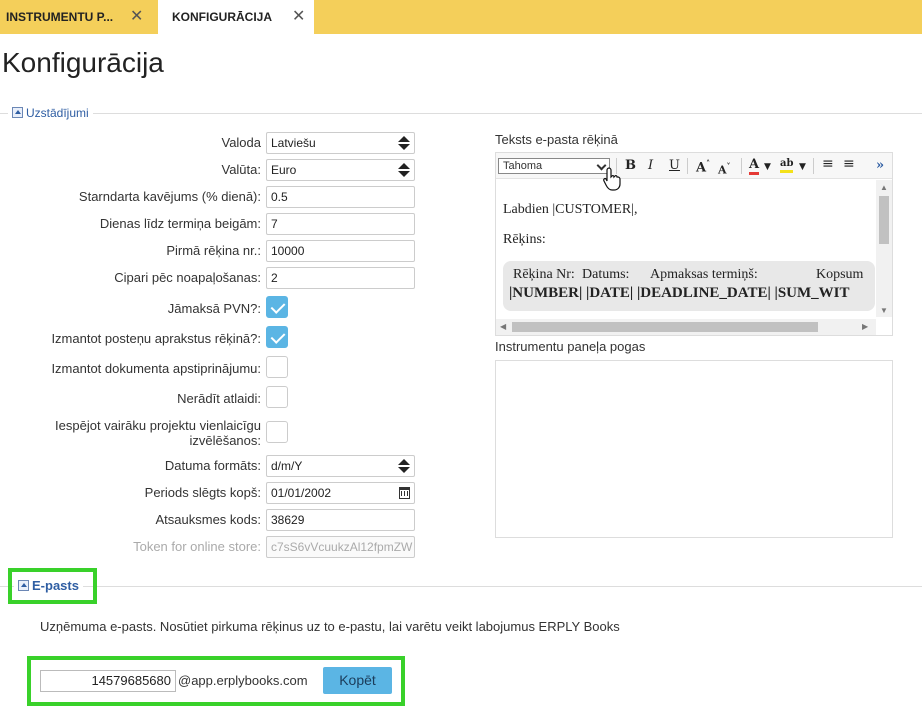 This screenshot has height=721, width=922. What do you see at coordinates (340, 466) in the screenshot?
I see `date-format-select: d/m/Y` at bounding box center [340, 466].